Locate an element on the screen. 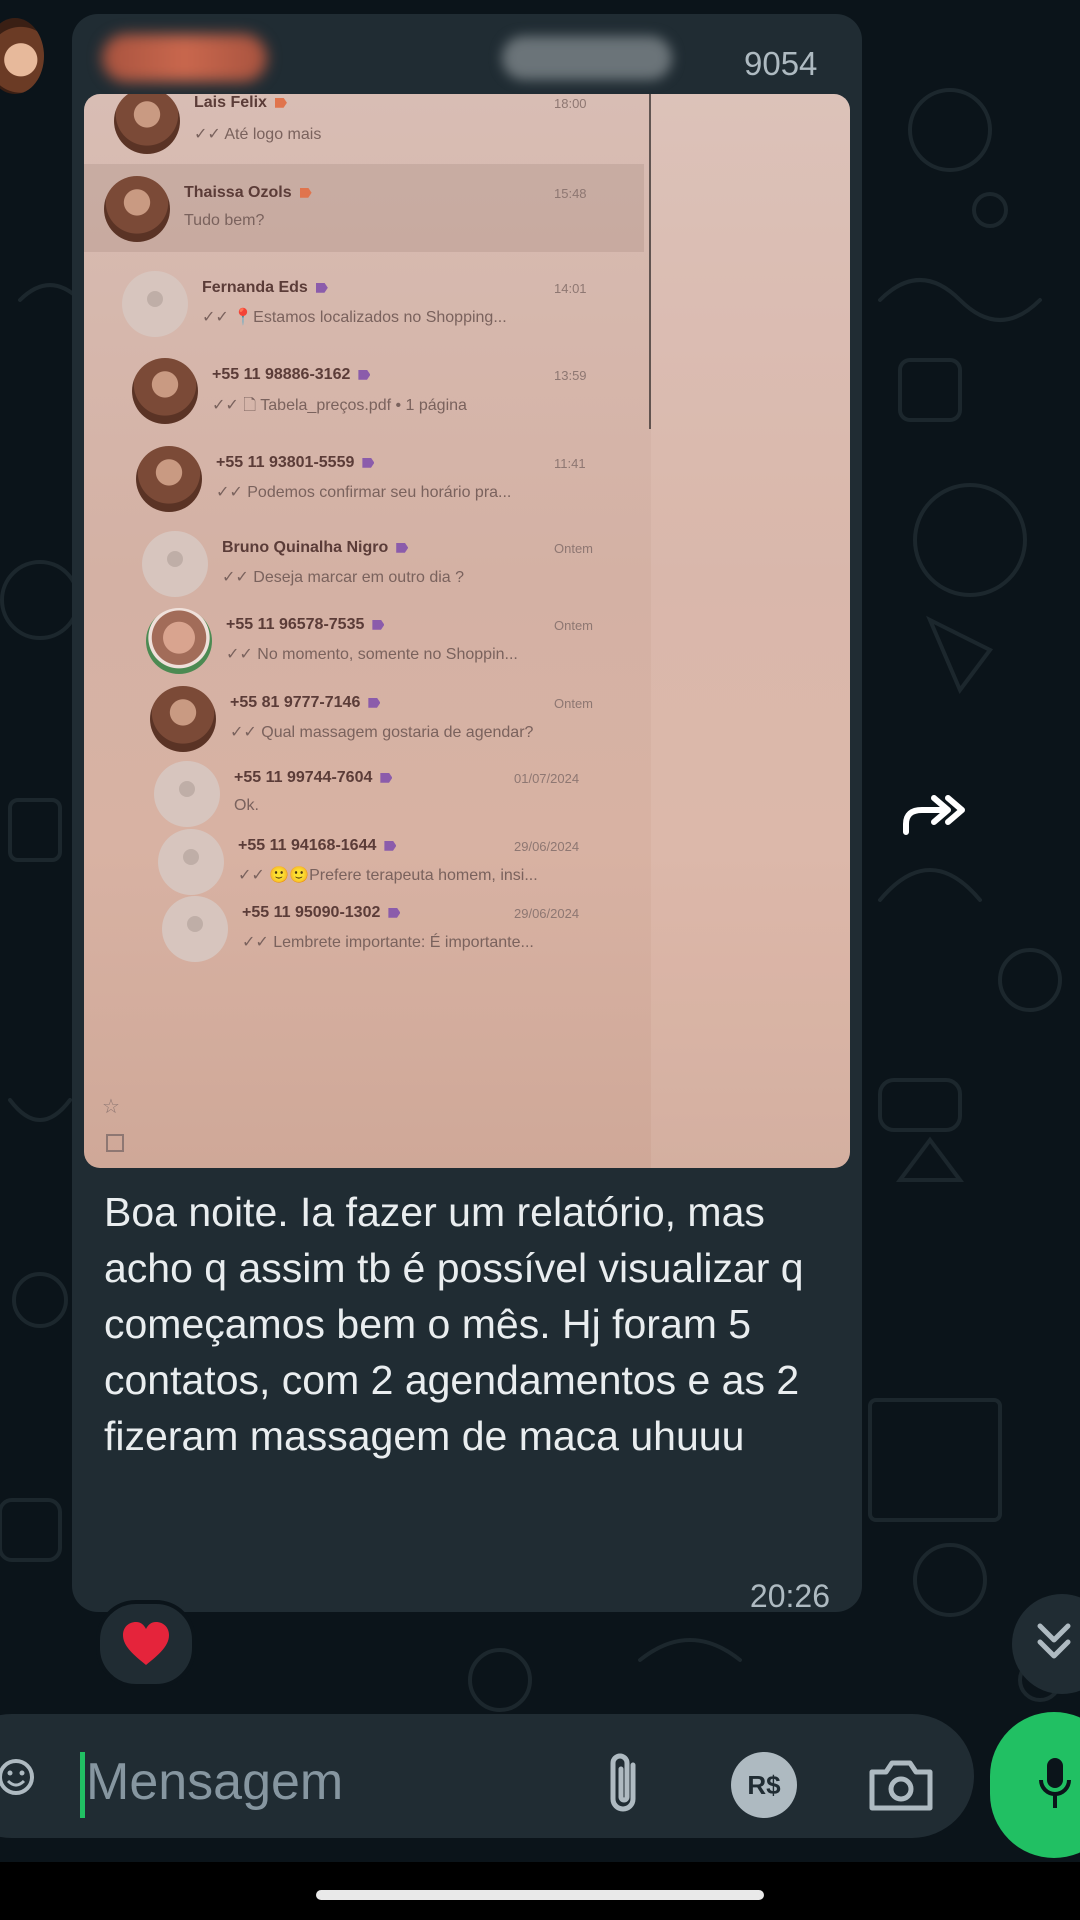 Image resolution: width=1080 pixels, height=1920 pixels. photo-chat-name: +55 11 98886-3162 is located at coordinates (291, 375).